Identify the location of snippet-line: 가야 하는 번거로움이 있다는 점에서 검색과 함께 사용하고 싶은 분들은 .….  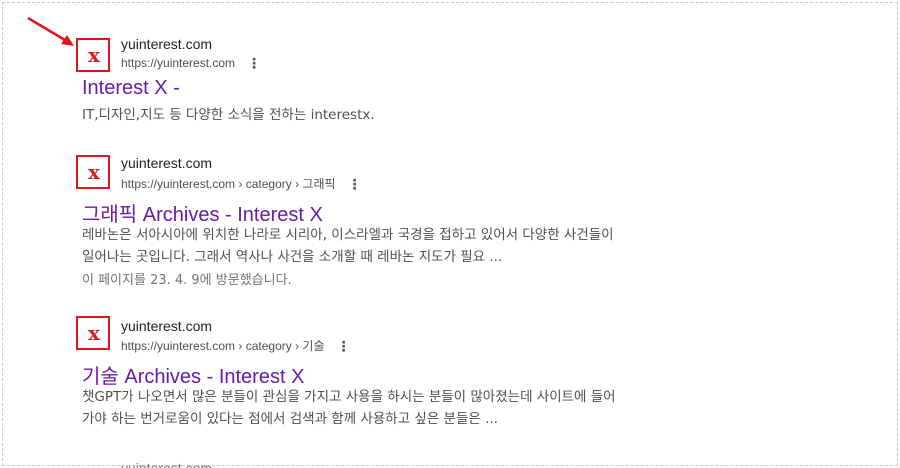
(290, 419).